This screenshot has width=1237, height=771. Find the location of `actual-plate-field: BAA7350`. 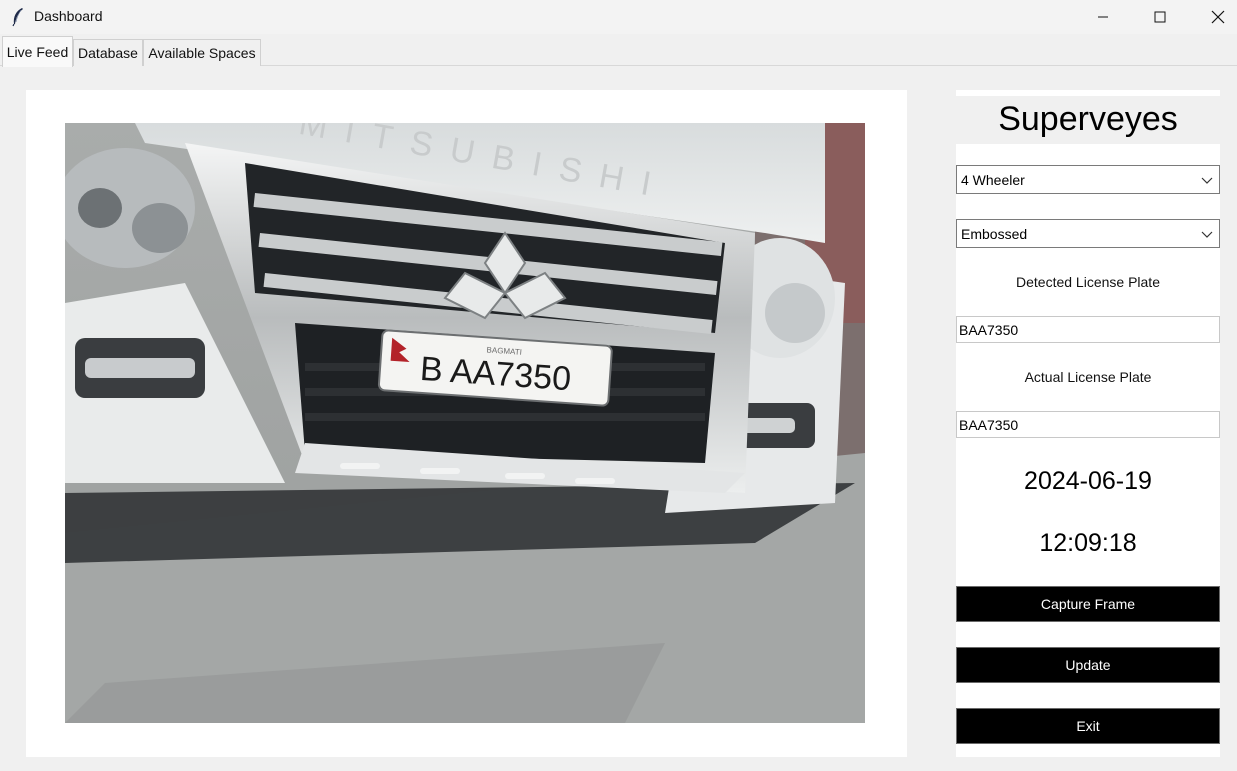

actual-plate-field: BAA7350 is located at coordinates (1088, 424).